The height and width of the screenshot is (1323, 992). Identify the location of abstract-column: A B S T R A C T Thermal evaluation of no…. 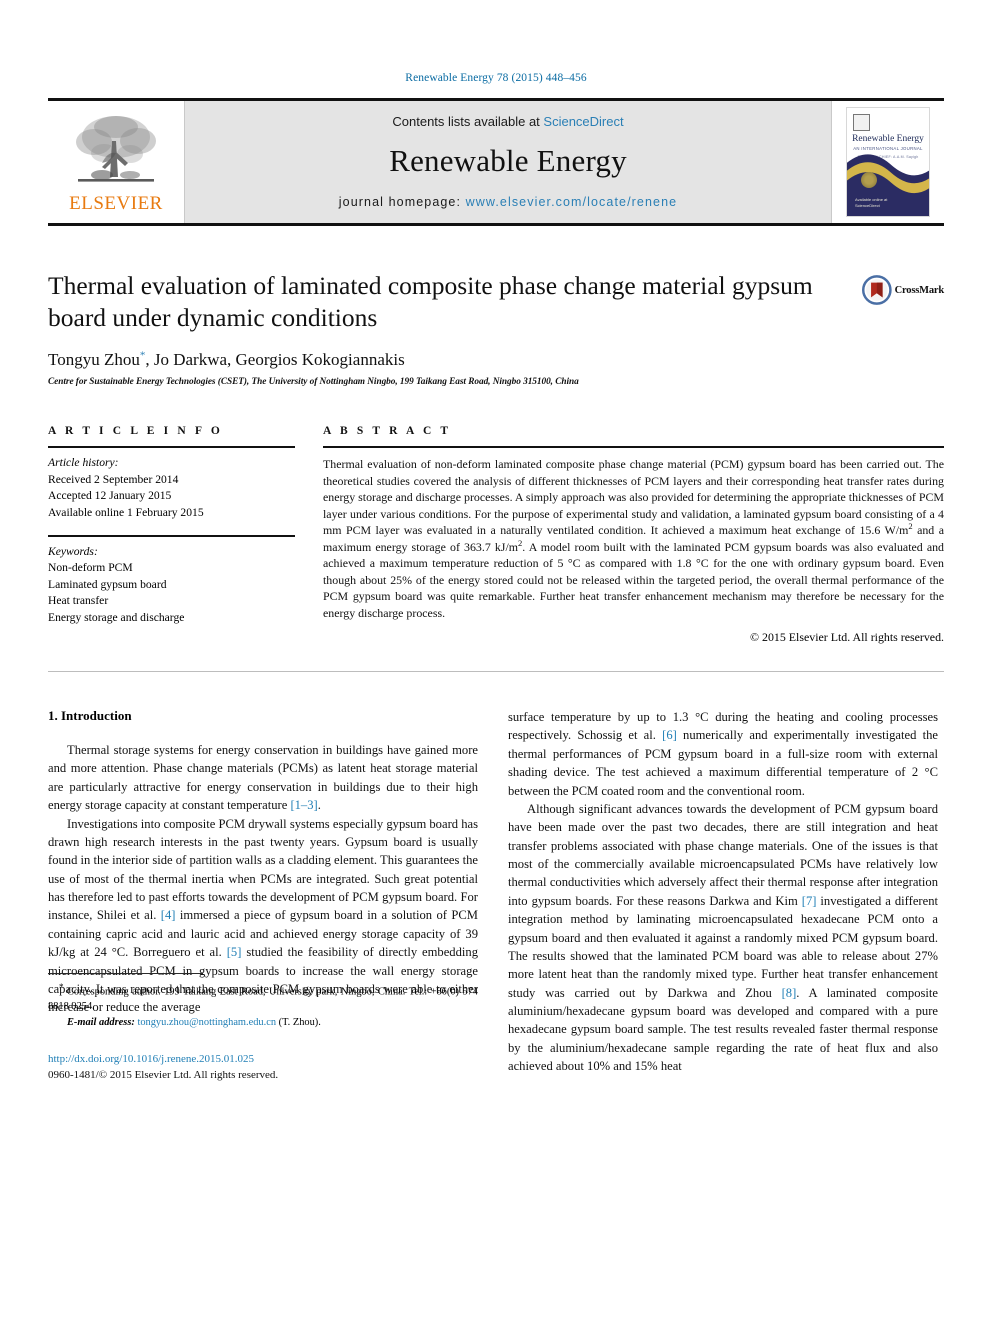
(633, 535).